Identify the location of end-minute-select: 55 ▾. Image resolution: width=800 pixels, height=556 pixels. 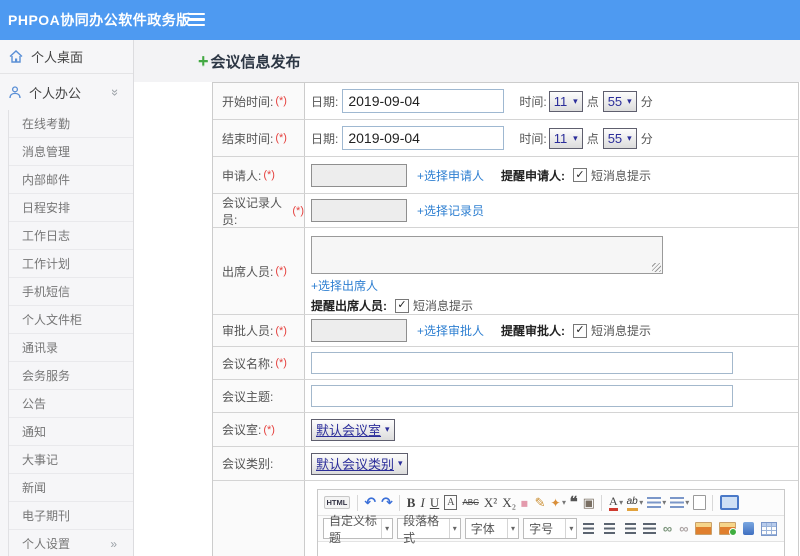
(619, 138).